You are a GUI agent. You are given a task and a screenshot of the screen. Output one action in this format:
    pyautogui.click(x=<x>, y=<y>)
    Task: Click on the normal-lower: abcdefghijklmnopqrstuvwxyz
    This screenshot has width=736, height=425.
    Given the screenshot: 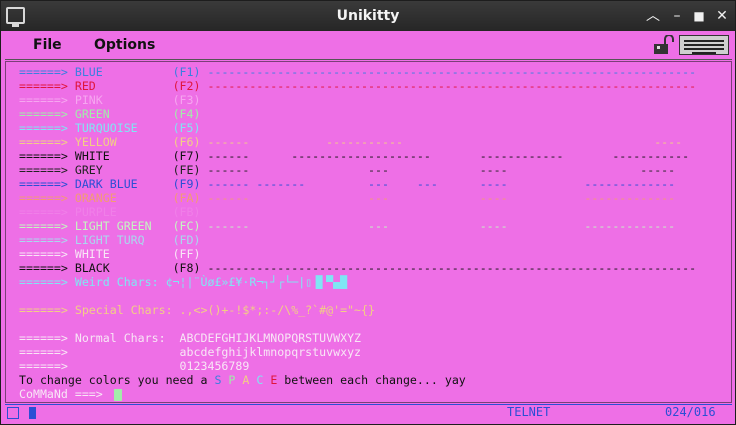 What is the action you would take?
    pyautogui.click(x=270, y=352)
    